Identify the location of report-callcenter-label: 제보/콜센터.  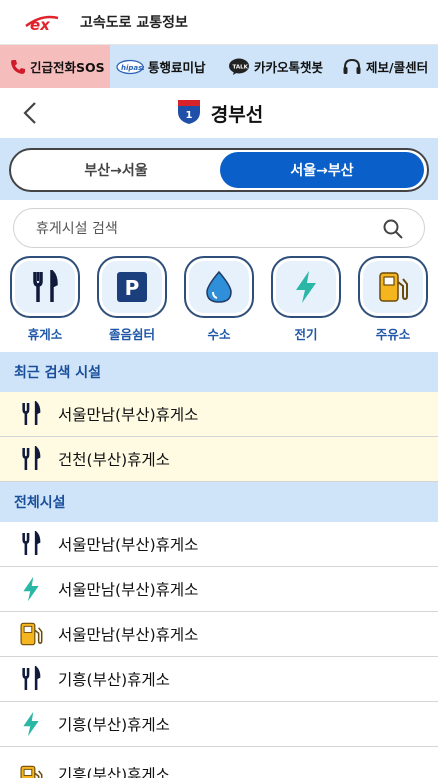
(397, 67).